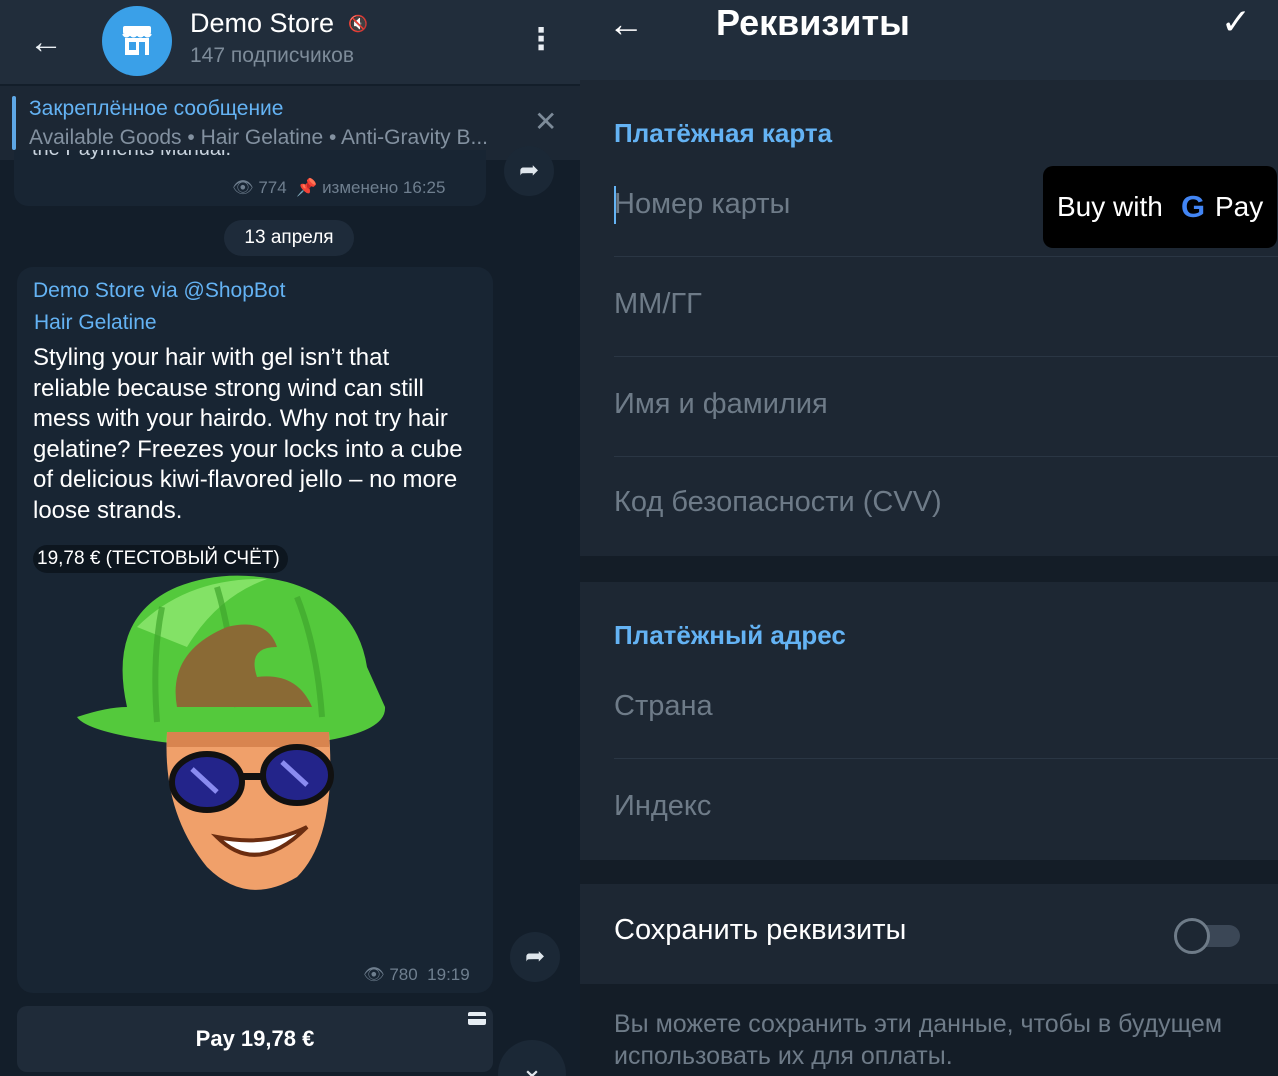 This screenshot has width=1278, height=1076. I want to click on previous-message-text: the Payments Manual., so click(131, 159).